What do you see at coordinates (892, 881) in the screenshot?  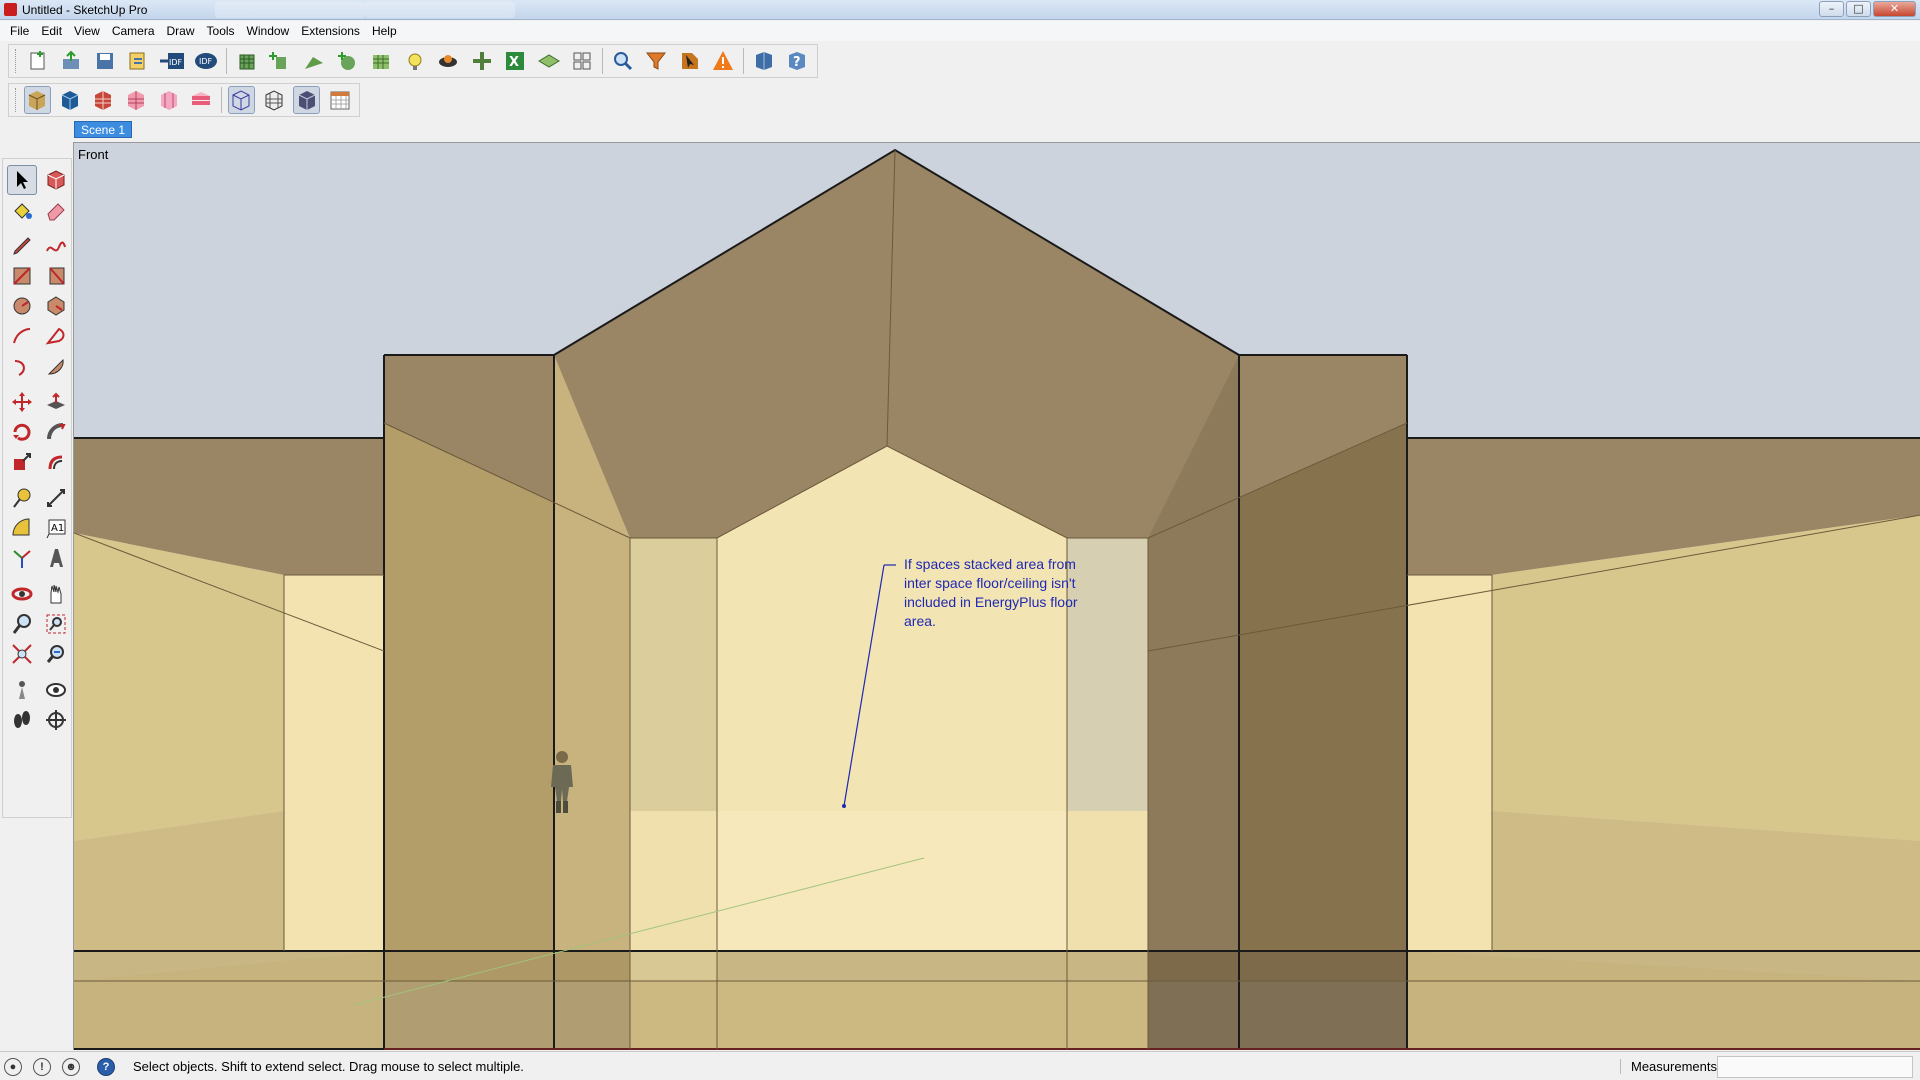 I see `central-wall-lower-inner` at bounding box center [892, 881].